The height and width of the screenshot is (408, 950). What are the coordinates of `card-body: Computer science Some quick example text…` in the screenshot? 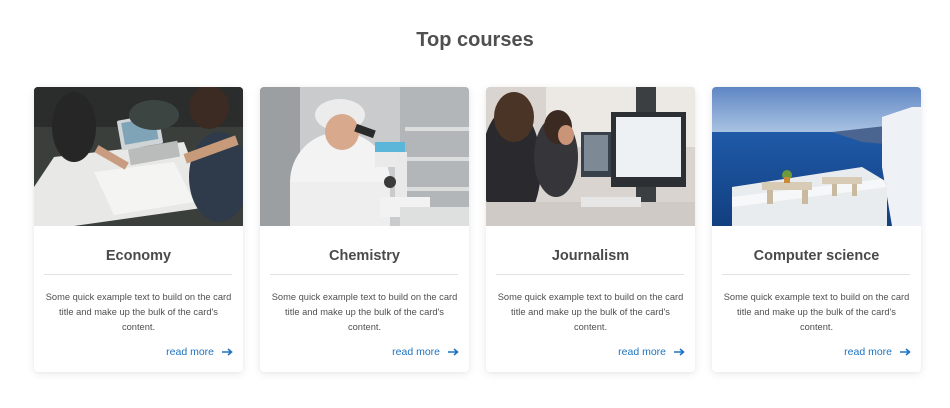 It's located at (816, 299).